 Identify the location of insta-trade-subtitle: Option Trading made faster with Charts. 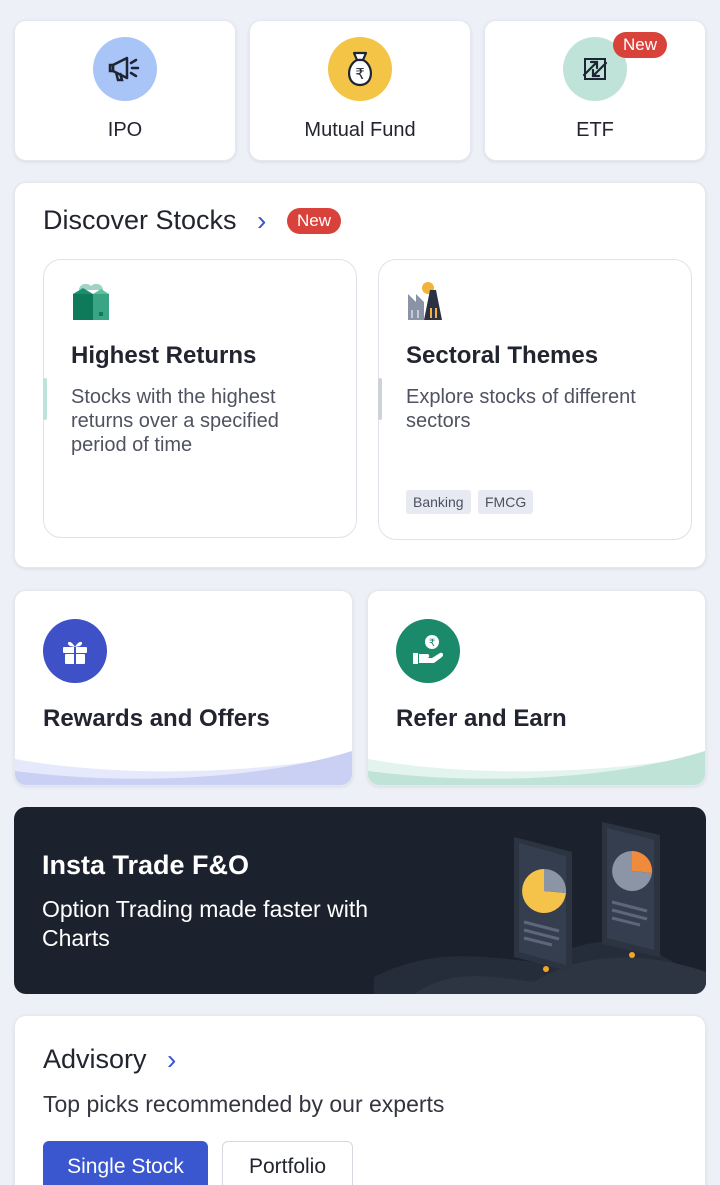
(205, 923).